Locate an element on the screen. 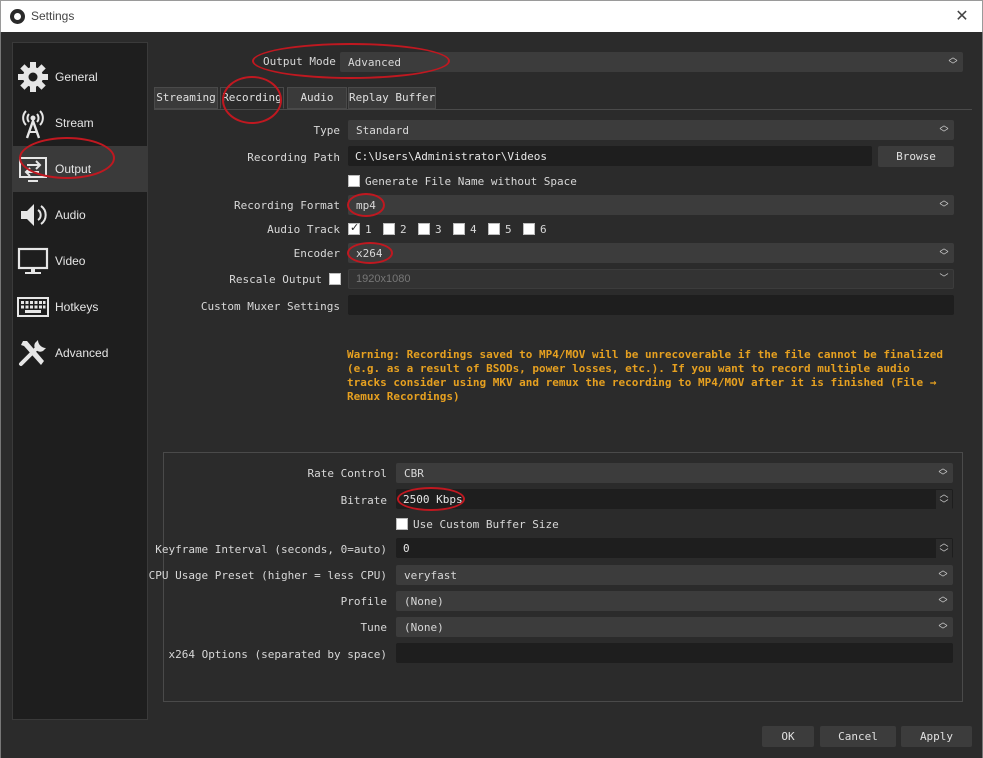 The width and height of the screenshot is (983, 758). cpu-preset-label: CPU Usage Preset (higher = less CPU) is located at coordinates (267, 575).